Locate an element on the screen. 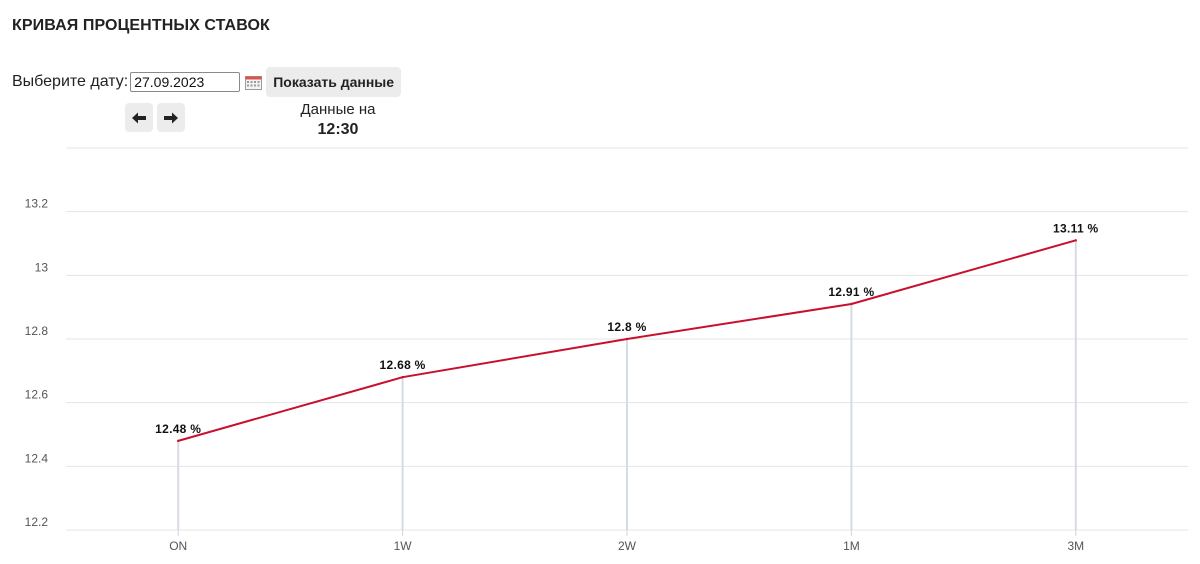  y-tick-label: 13.2 is located at coordinates (37, 204).